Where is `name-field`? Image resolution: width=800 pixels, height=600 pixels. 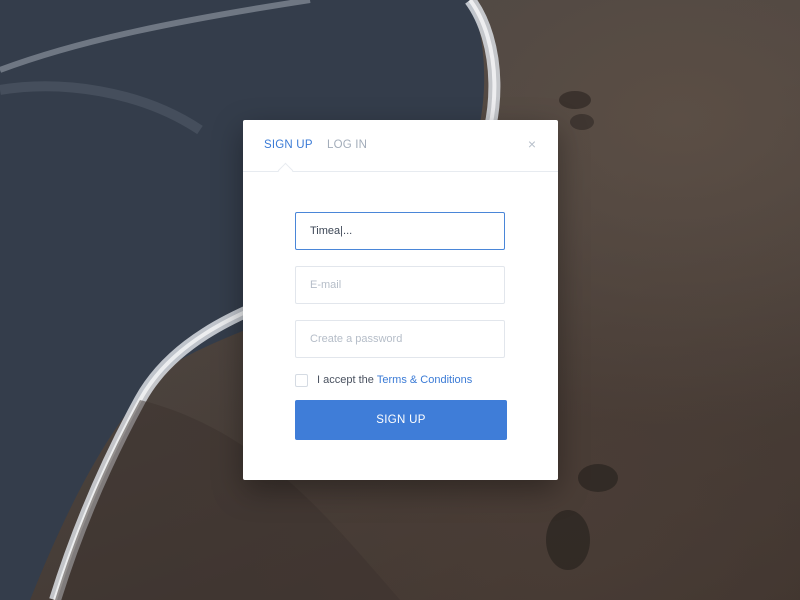
name-field is located at coordinates (400, 231).